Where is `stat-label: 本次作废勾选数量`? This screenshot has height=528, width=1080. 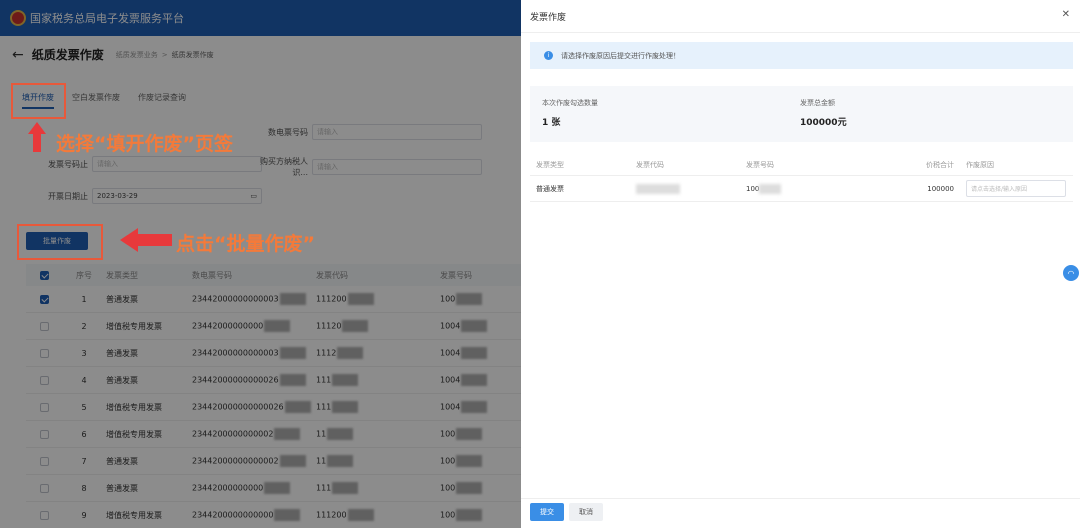 stat-label: 本次作废勾选数量 is located at coordinates (570, 103).